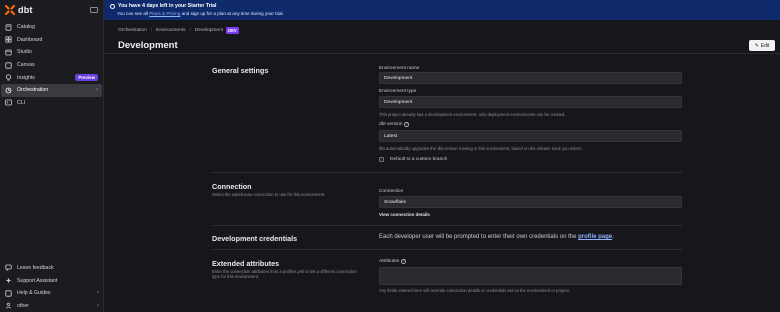  Describe the element at coordinates (8, 280) in the screenshot. I see `support-icon` at that location.